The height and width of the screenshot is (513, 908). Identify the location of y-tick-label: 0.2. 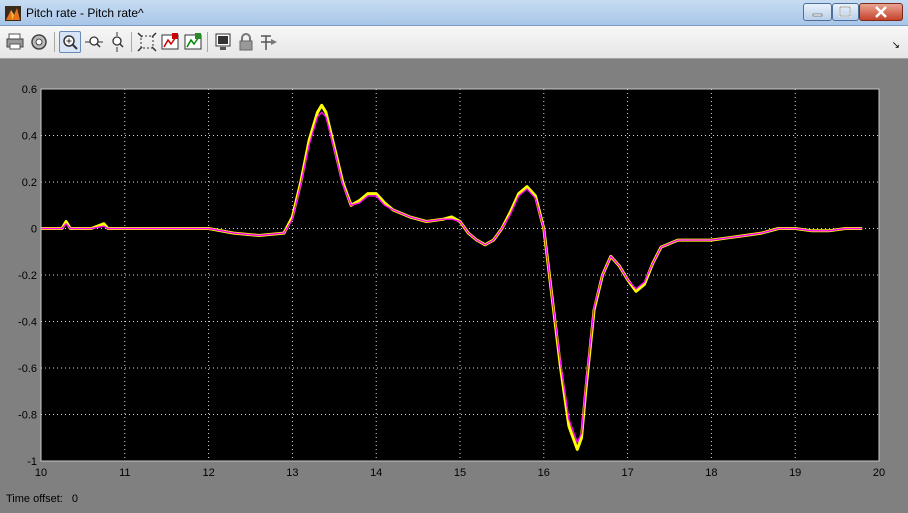
(29, 183).